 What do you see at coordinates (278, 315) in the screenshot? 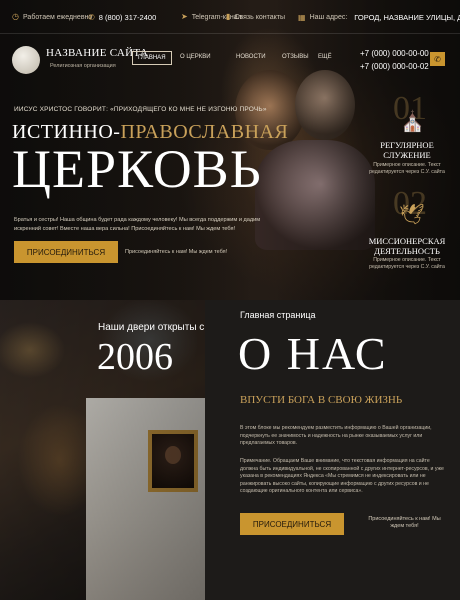
I see `breadcrumb: Главная страница` at bounding box center [278, 315].